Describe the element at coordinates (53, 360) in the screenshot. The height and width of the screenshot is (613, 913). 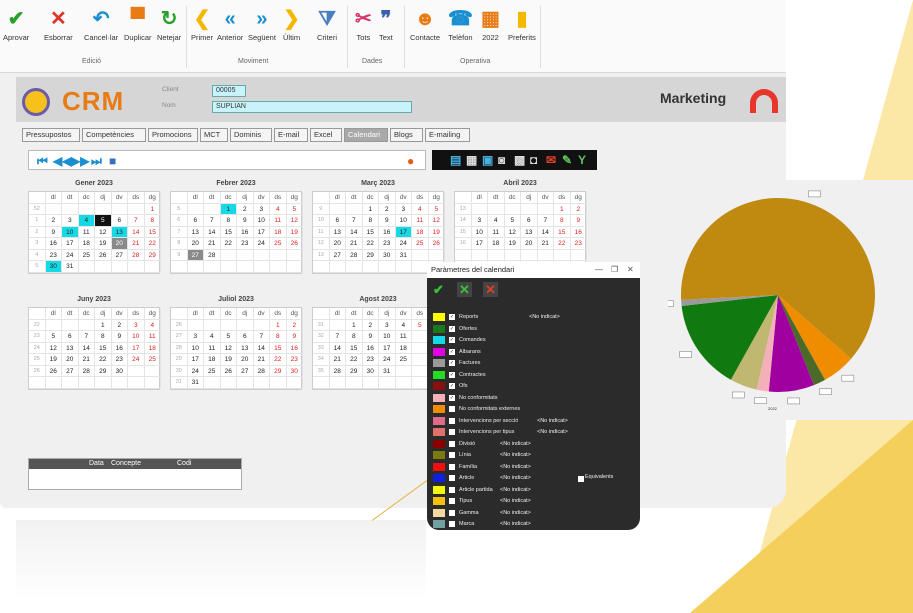
I see `day-cell: 19` at that location.